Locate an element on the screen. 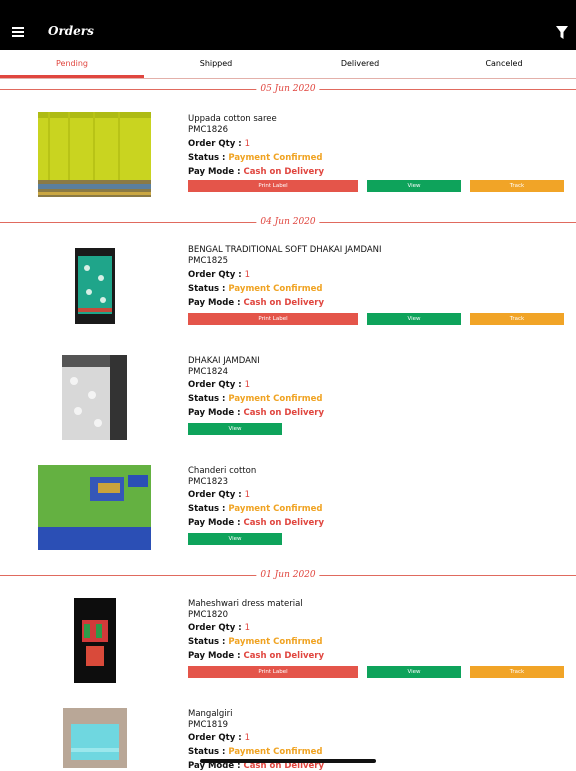 Image resolution: width=576 pixels, height=771 pixels. date-label: 05 Jun 2020 is located at coordinates (288, 89).